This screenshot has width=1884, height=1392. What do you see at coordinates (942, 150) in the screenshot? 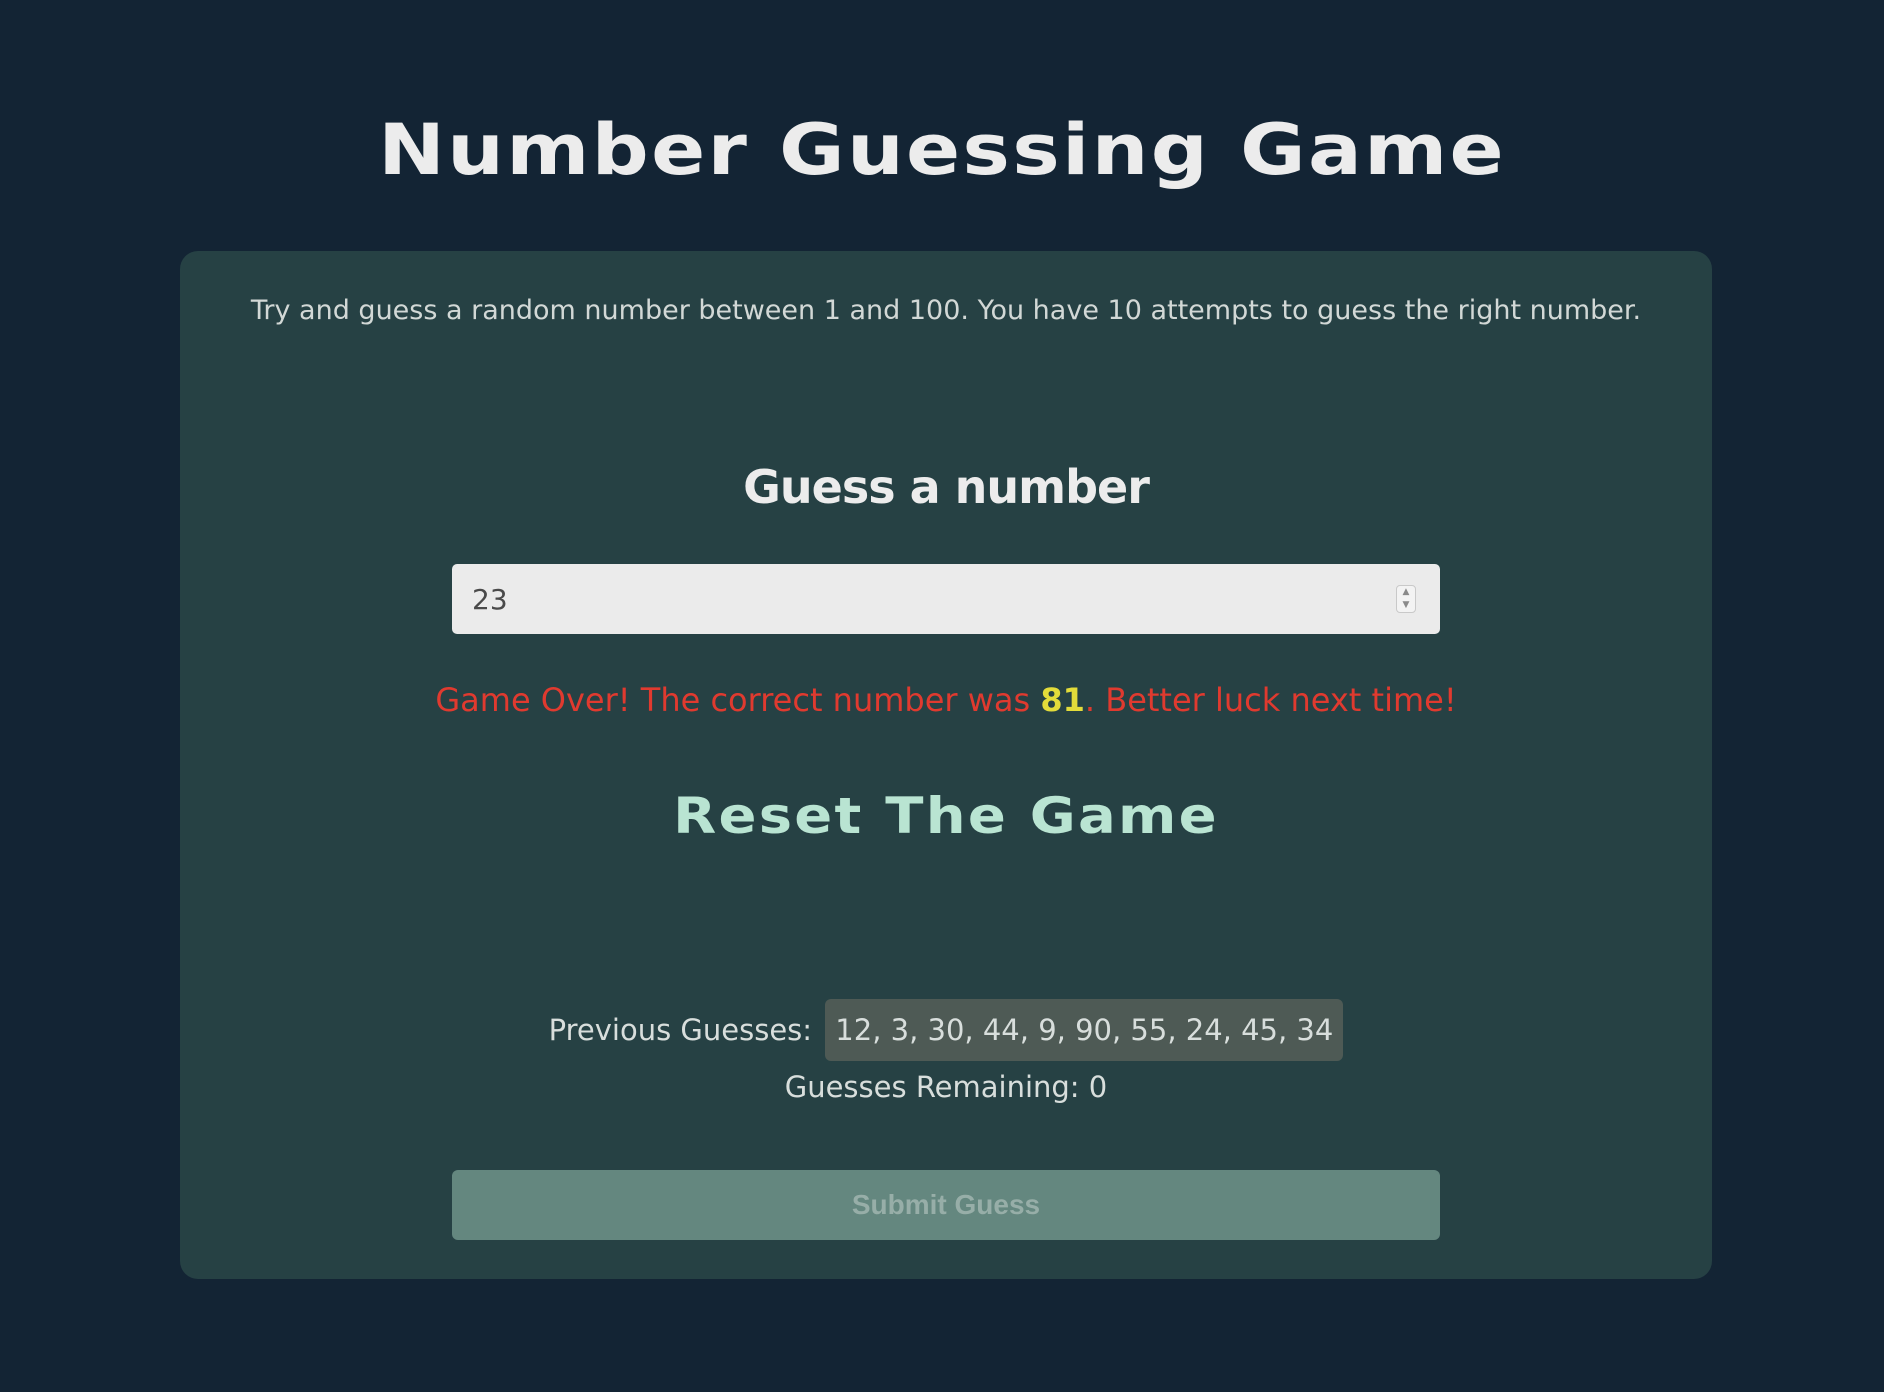
I see `page-title: Number Guessing Game` at bounding box center [942, 150].